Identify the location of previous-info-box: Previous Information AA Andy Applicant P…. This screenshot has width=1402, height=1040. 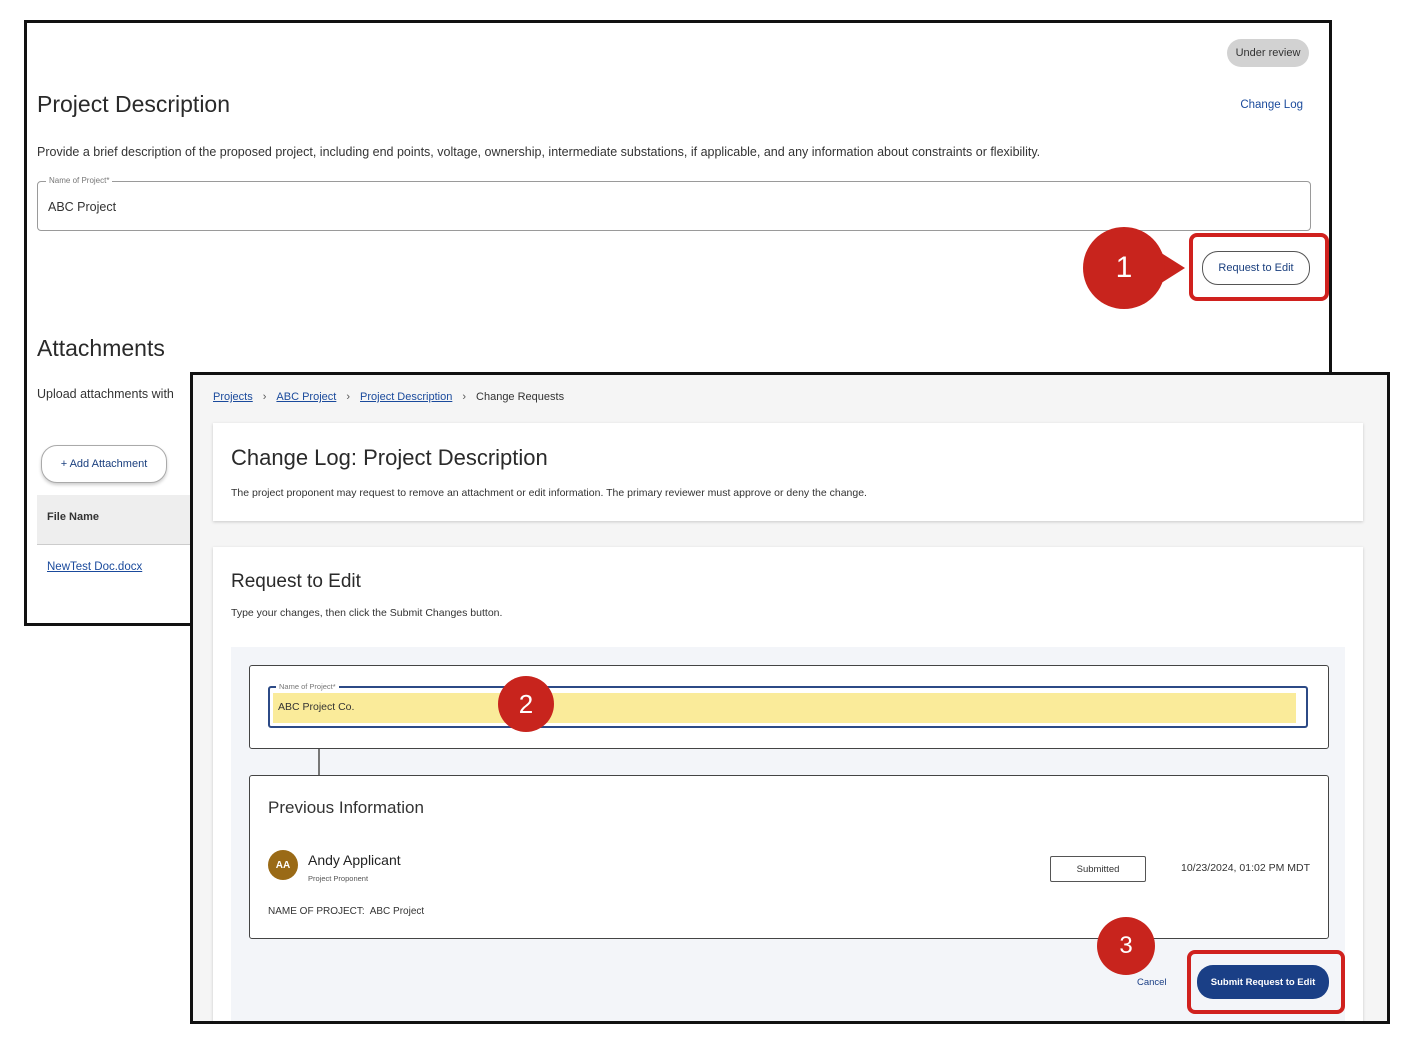
(789, 857).